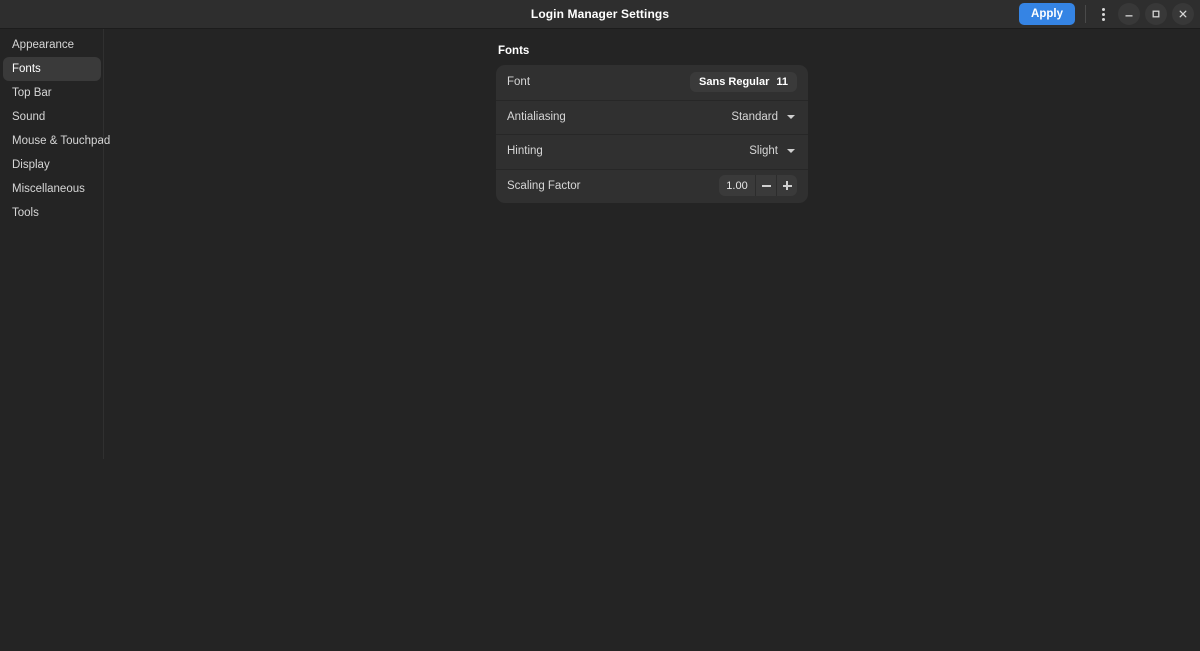 This screenshot has width=1200, height=651. I want to click on sidebar-item-label: Miscellaneous, so click(48, 189).